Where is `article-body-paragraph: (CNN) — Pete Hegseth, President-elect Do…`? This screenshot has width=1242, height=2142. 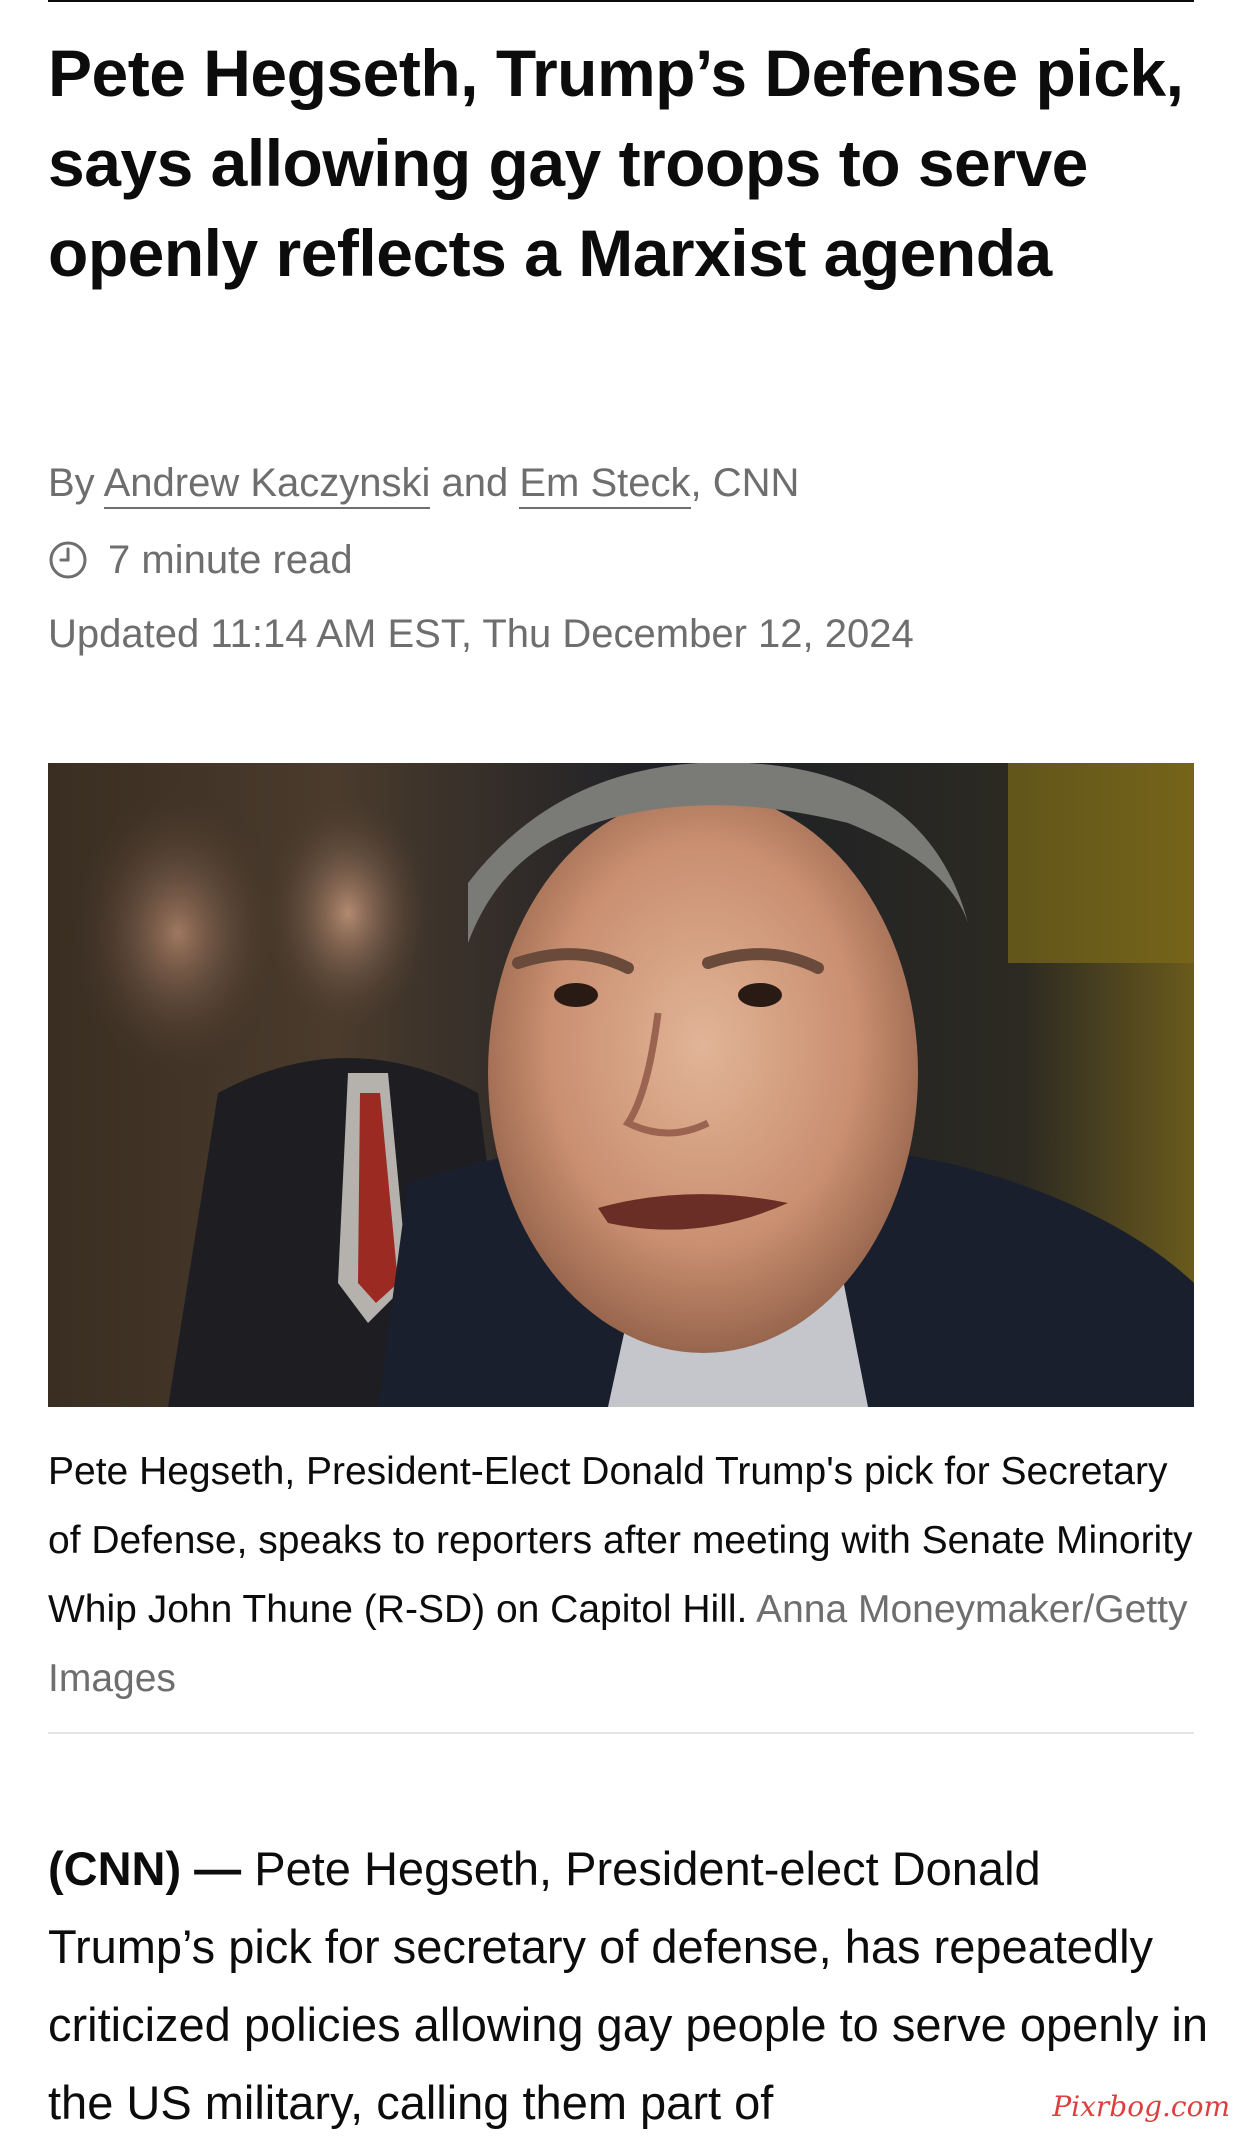
article-body-paragraph: (CNN) — Pete Hegseth, President-elect Do… is located at coordinates (628, 1986).